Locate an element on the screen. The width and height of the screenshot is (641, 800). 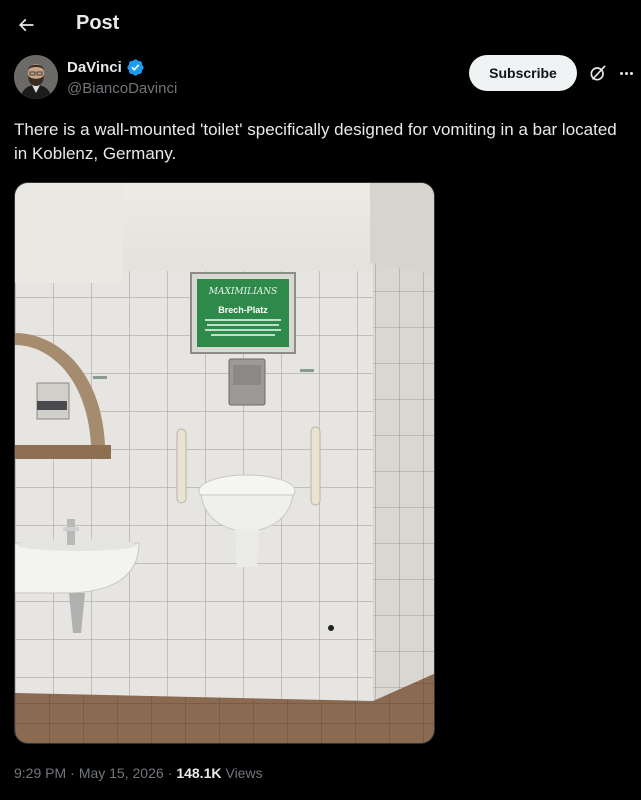
arrow-left-icon is located at coordinates (26, 25).